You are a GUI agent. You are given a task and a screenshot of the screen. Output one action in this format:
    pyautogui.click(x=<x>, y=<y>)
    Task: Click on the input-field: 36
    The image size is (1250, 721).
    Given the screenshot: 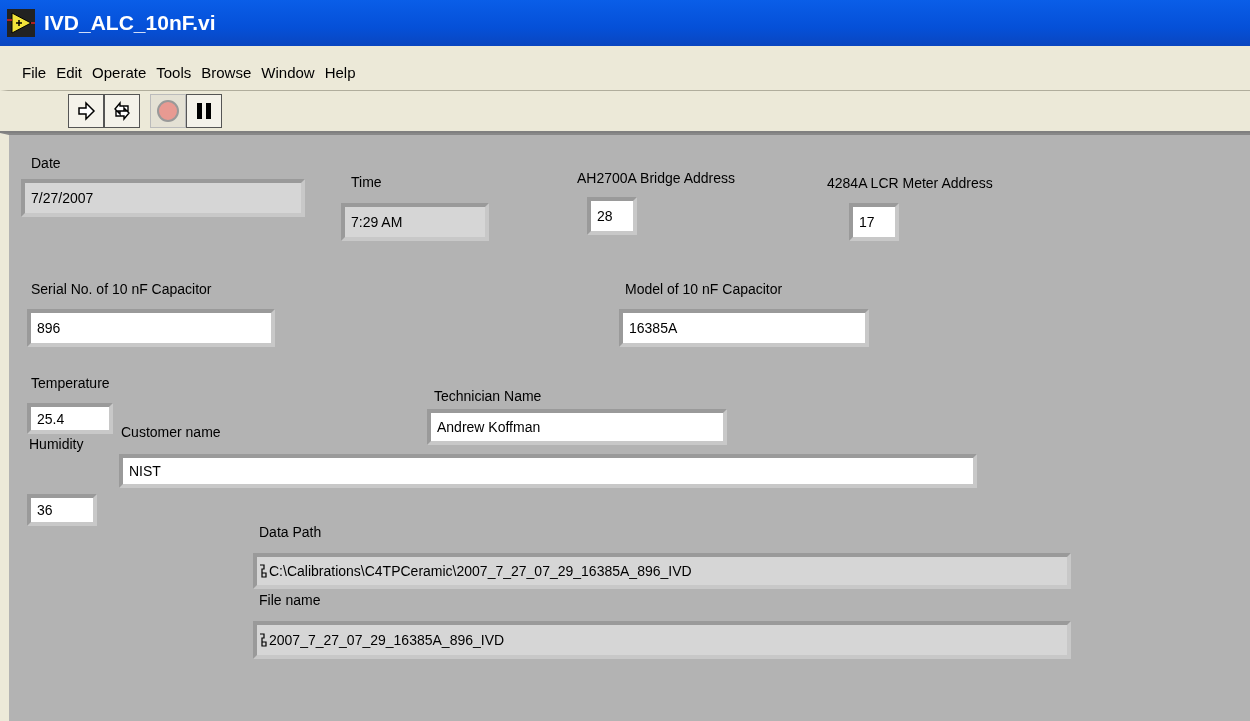 What is the action you would take?
    pyautogui.click(x=62, y=510)
    